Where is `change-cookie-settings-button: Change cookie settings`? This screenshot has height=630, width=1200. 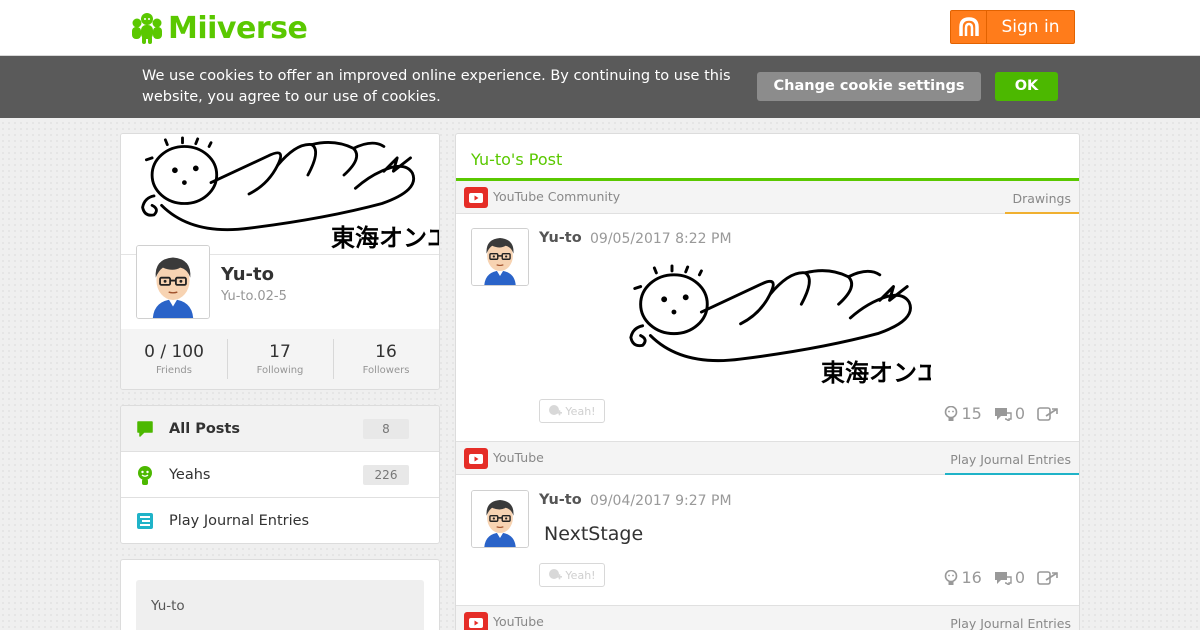 change-cookie-settings-button: Change cookie settings is located at coordinates (869, 86).